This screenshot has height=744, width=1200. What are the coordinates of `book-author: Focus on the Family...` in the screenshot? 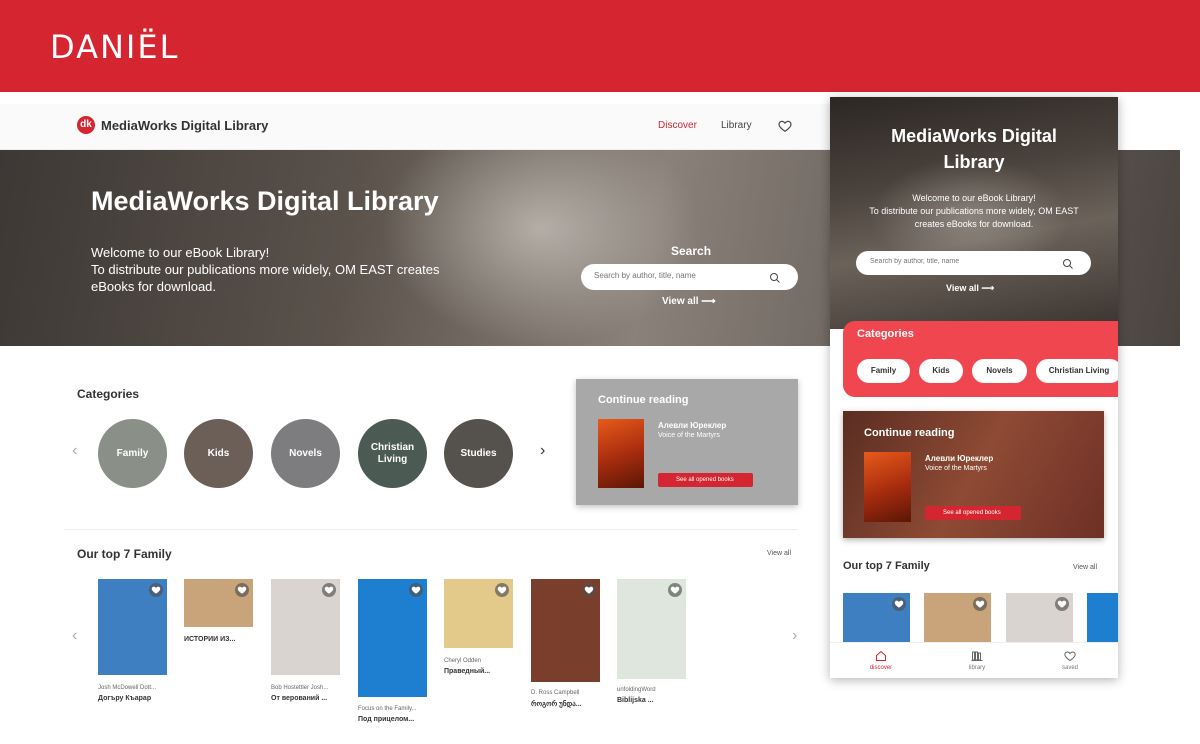 It's located at (387, 709).